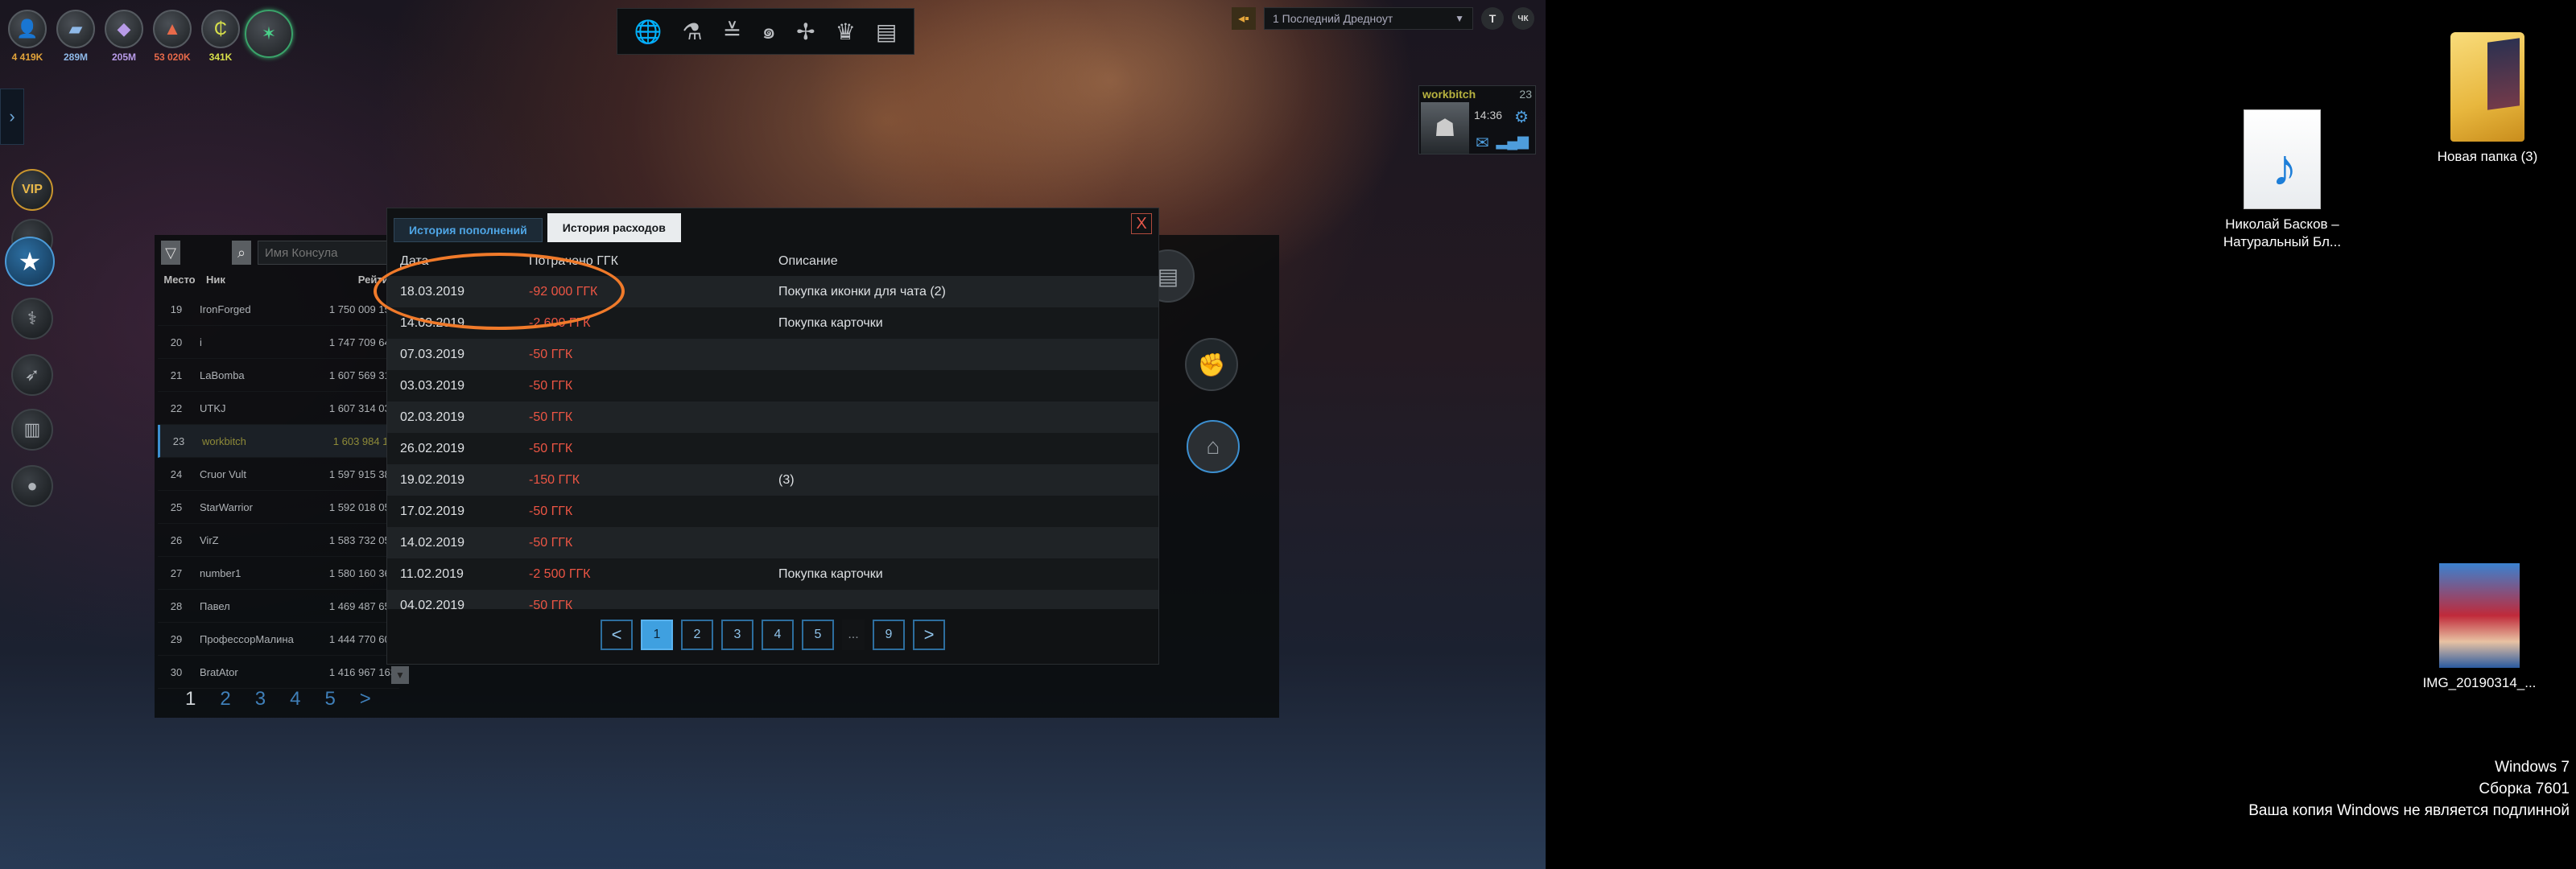  I want to click on premium-icon: ✶, so click(269, 34).